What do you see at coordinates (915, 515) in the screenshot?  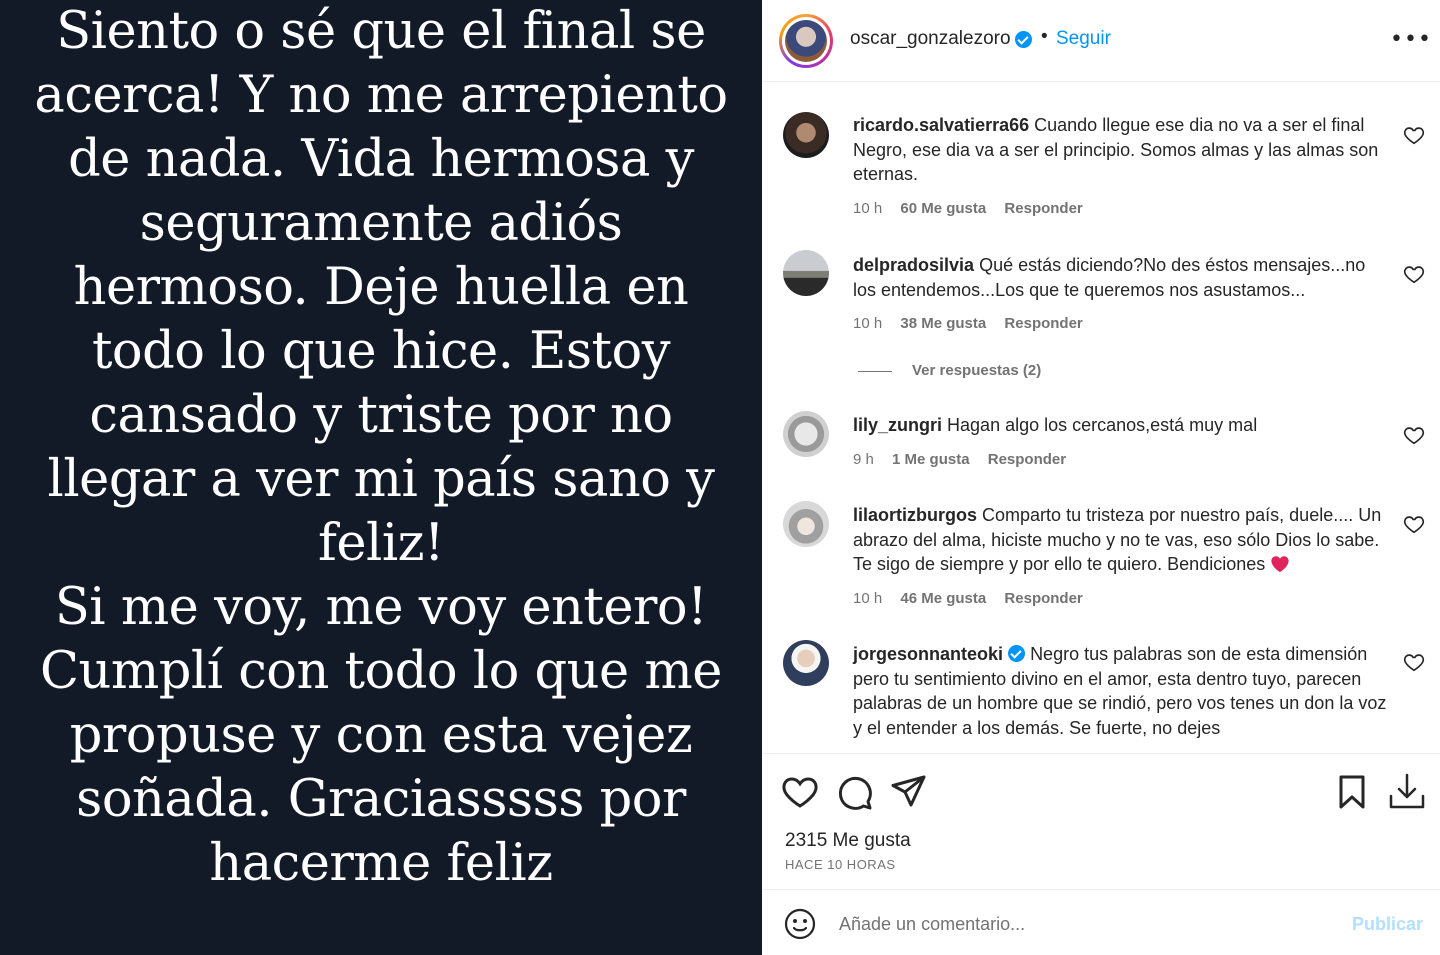 I see `commenter-username: lilaortizburgos` at bounding box center [915, 515].